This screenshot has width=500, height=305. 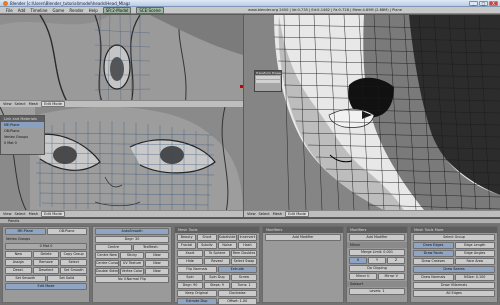 I want to click on material-index: 0 Mat 0, so click(x=46, y=246).